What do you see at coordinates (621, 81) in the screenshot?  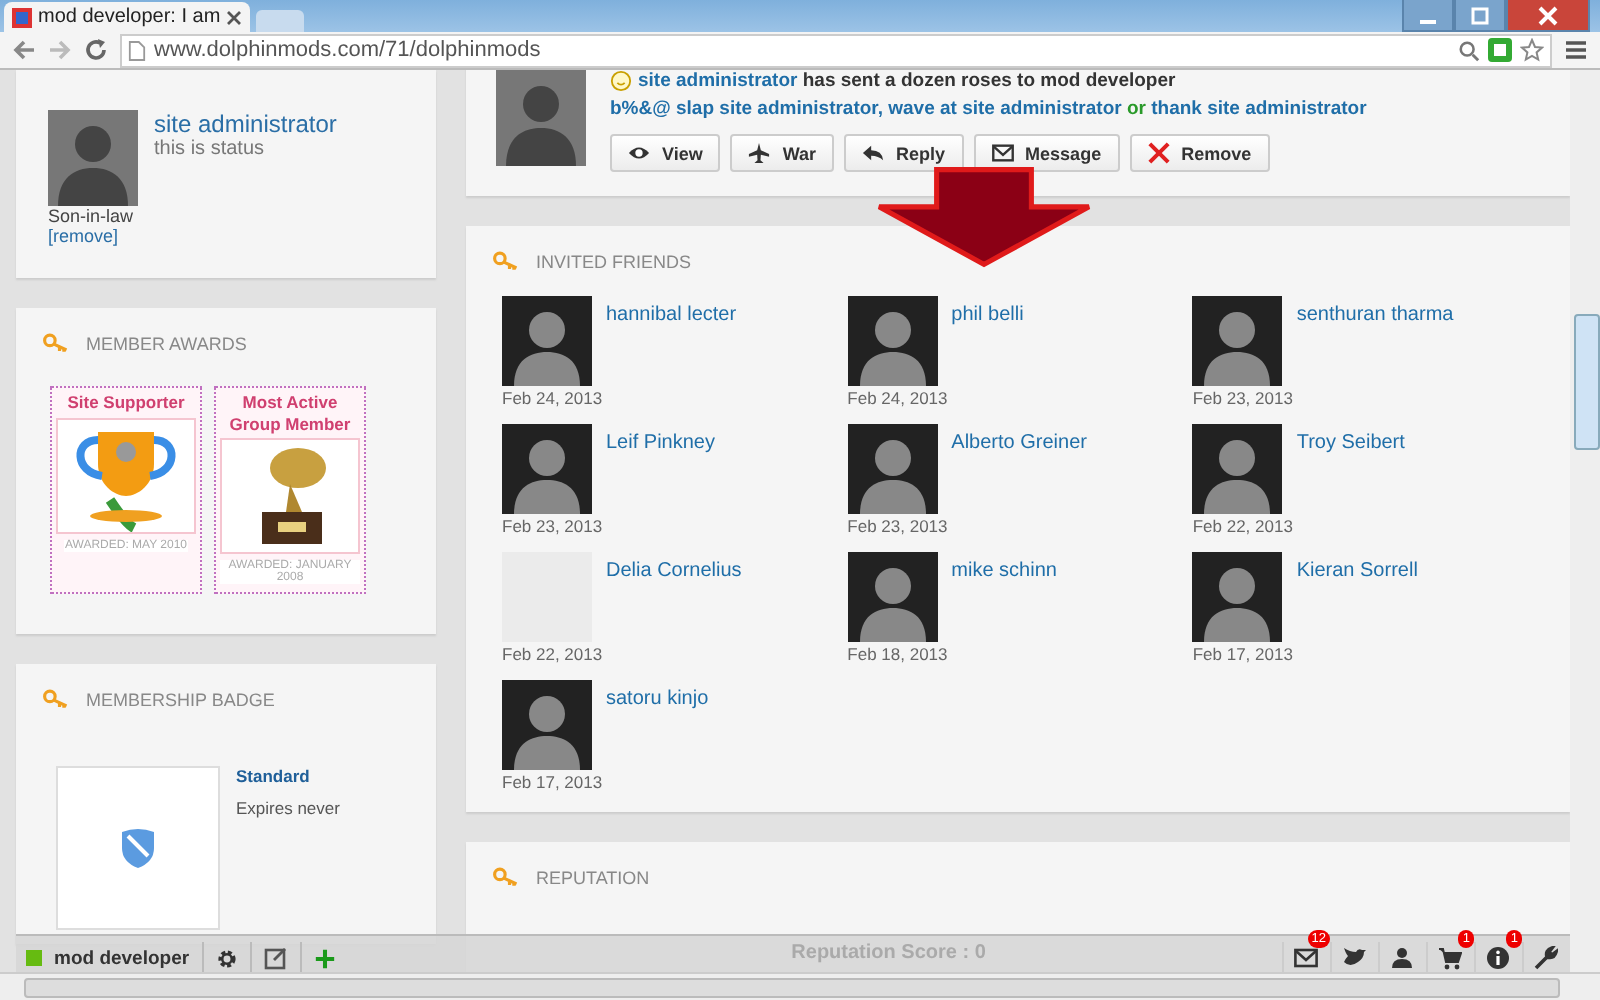 I see `smiley-icon` at bounding box center [621, 81].